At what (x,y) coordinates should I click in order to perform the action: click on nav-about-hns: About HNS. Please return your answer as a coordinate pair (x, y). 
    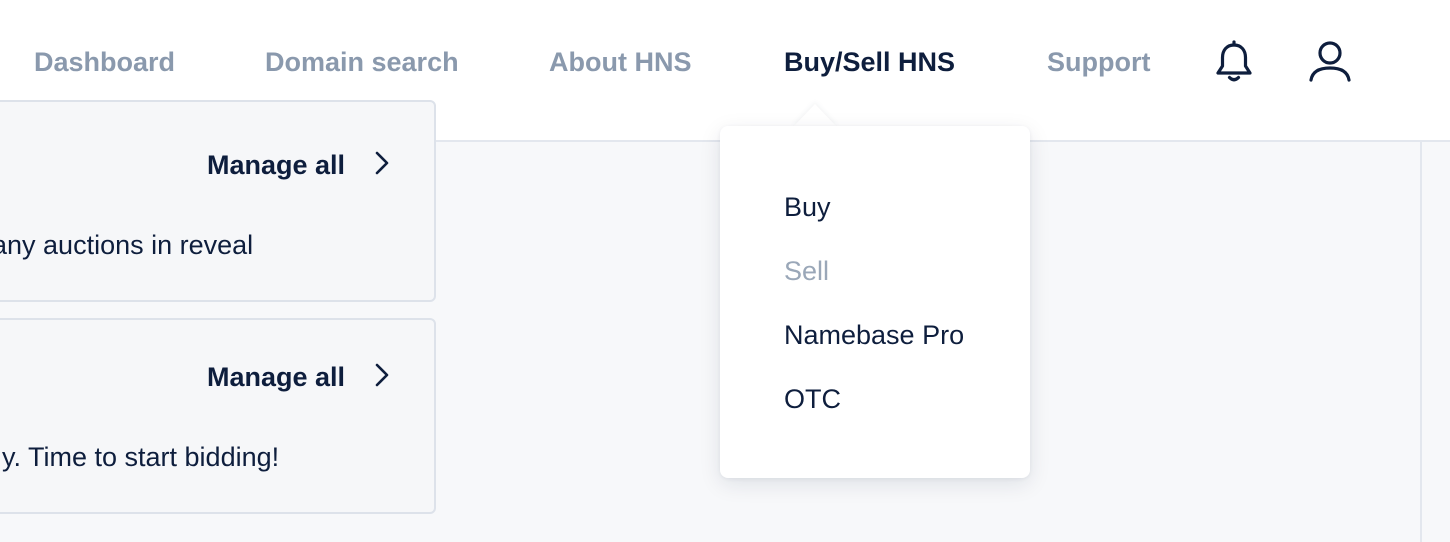
    Looking at the image, I should click on (620, 62).